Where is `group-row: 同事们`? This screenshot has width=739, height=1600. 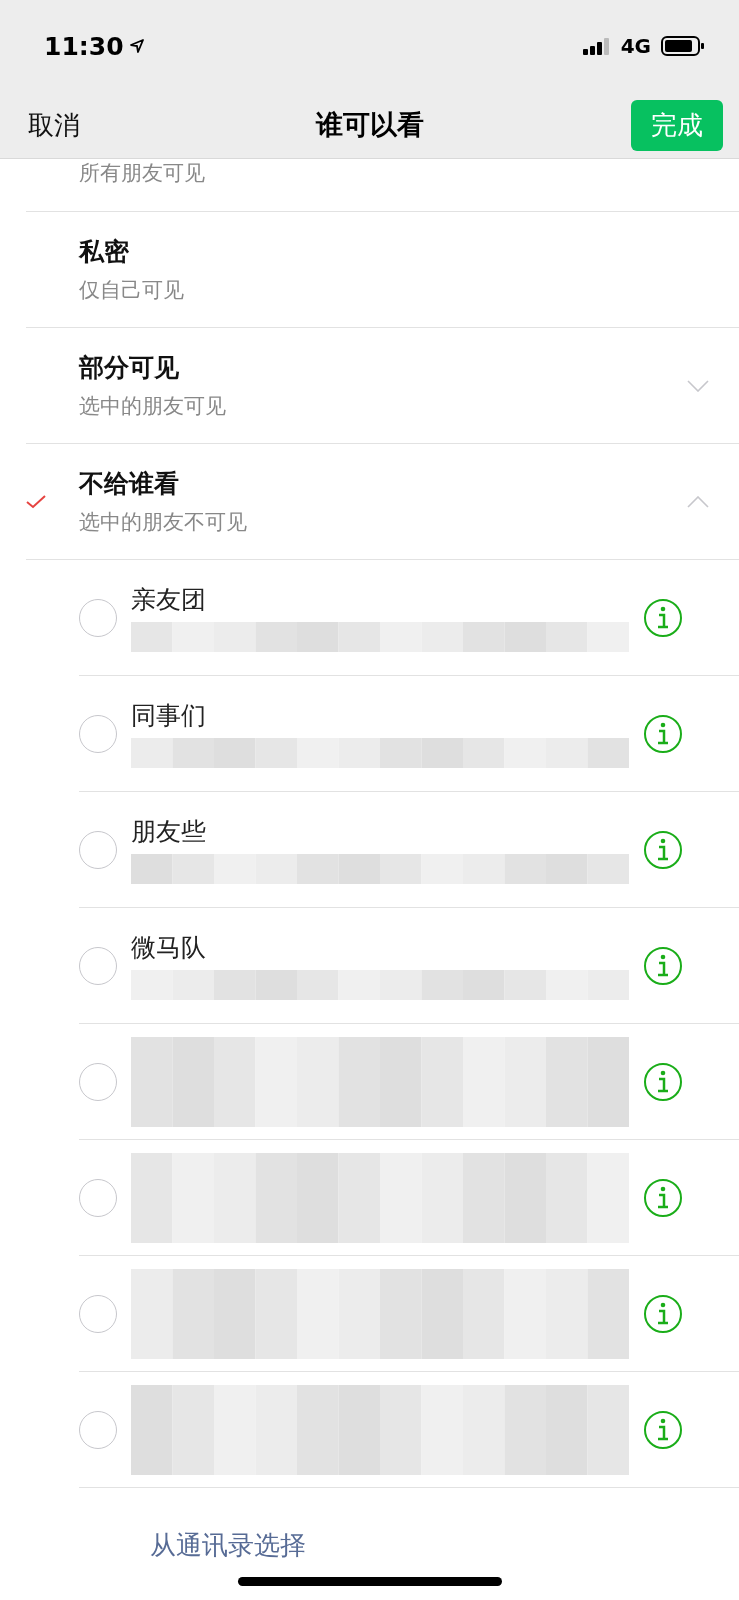 group-row: 同事们 is located at coordinates (409, 734).